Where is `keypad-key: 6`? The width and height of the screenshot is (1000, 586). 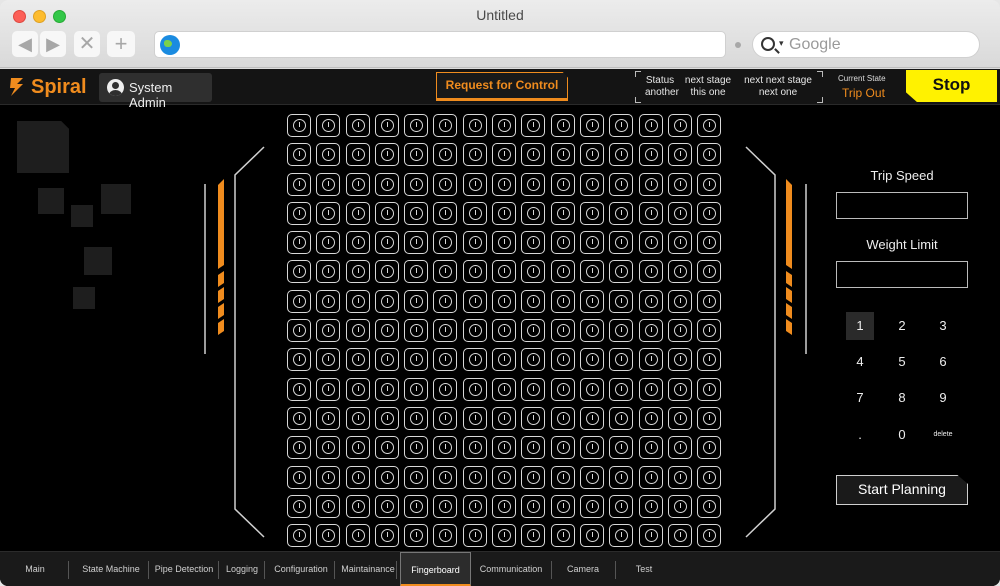
keypad-key: 6 is located at coordinates (943, 362).